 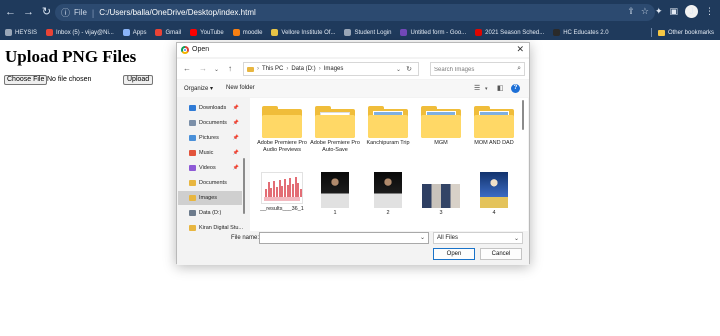 What do you see at coordinates (344, 238) in the screenshot?
I see `file-name-field: ⌄` at bounding box center [344, 238].